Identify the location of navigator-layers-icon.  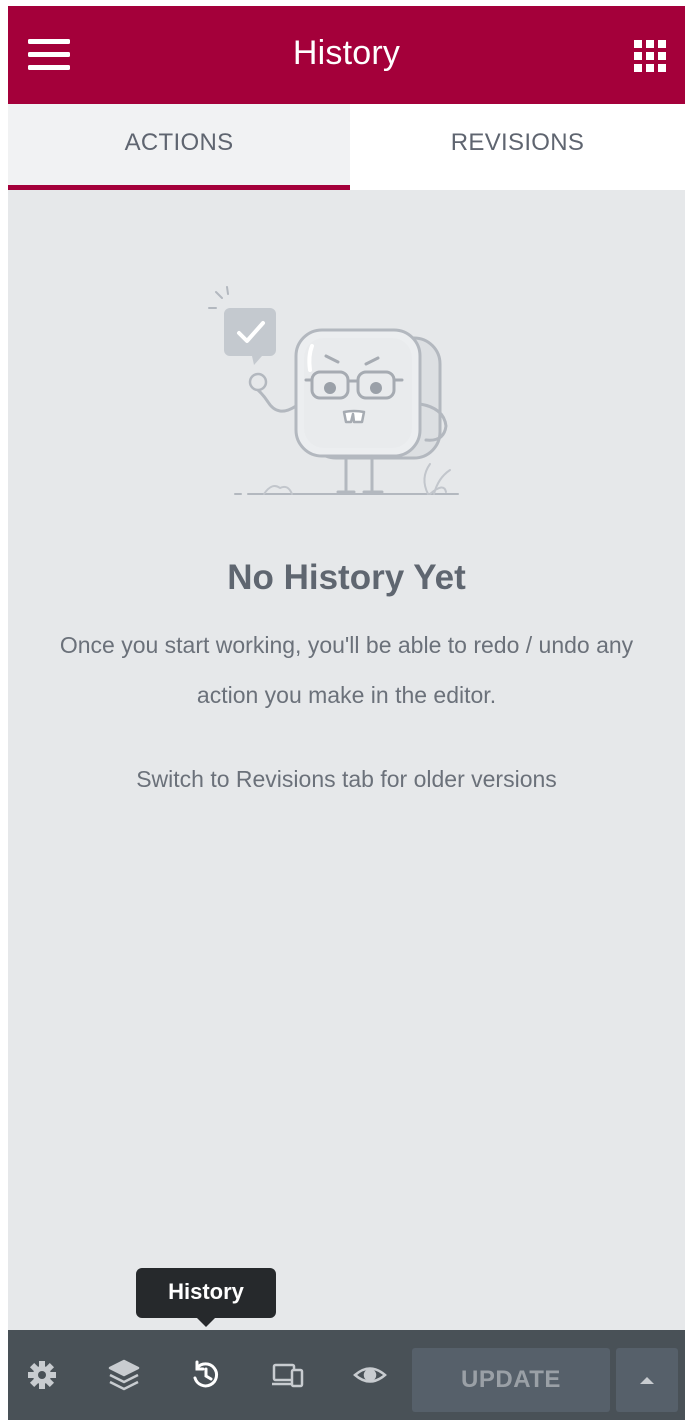
(124, 1375).